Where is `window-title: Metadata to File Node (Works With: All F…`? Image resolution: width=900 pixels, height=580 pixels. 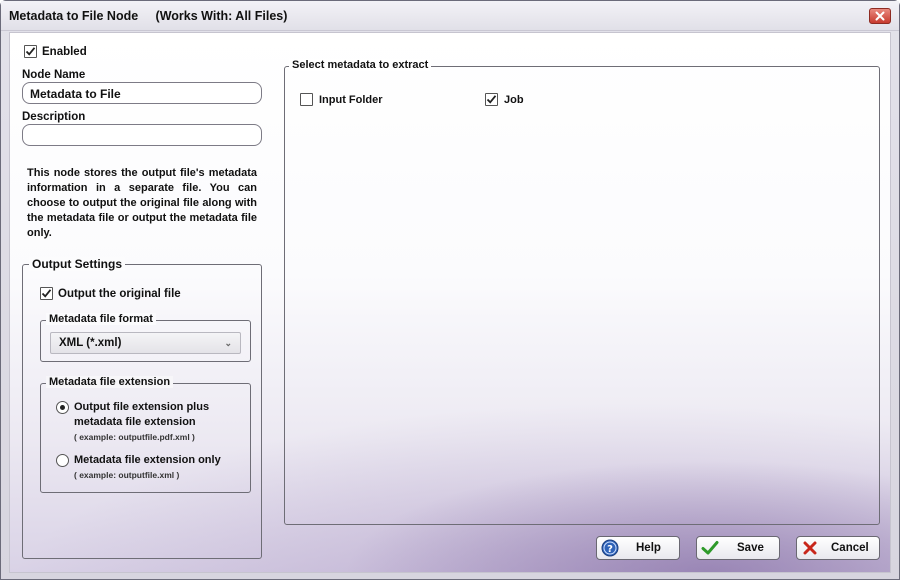 window-title: Metadata to File Node (Works With: All F… is located at coordinates (148, 16).